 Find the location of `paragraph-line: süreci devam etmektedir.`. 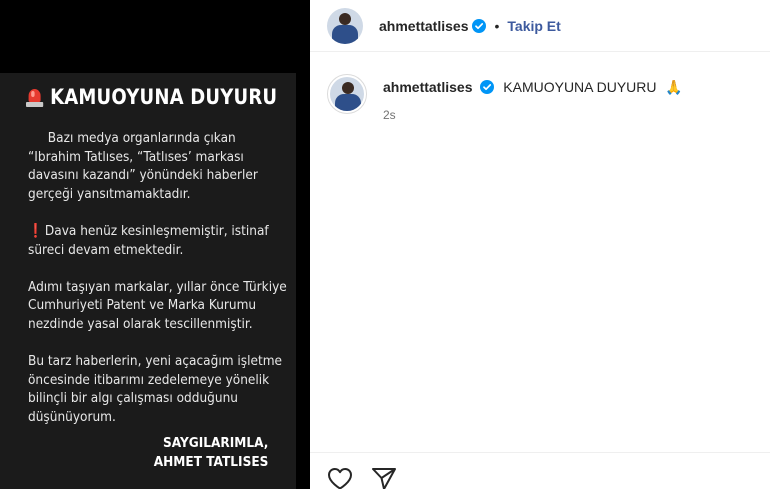

paragraph-line: süreci devam etmektedir. is located at coordinates (106, 249).